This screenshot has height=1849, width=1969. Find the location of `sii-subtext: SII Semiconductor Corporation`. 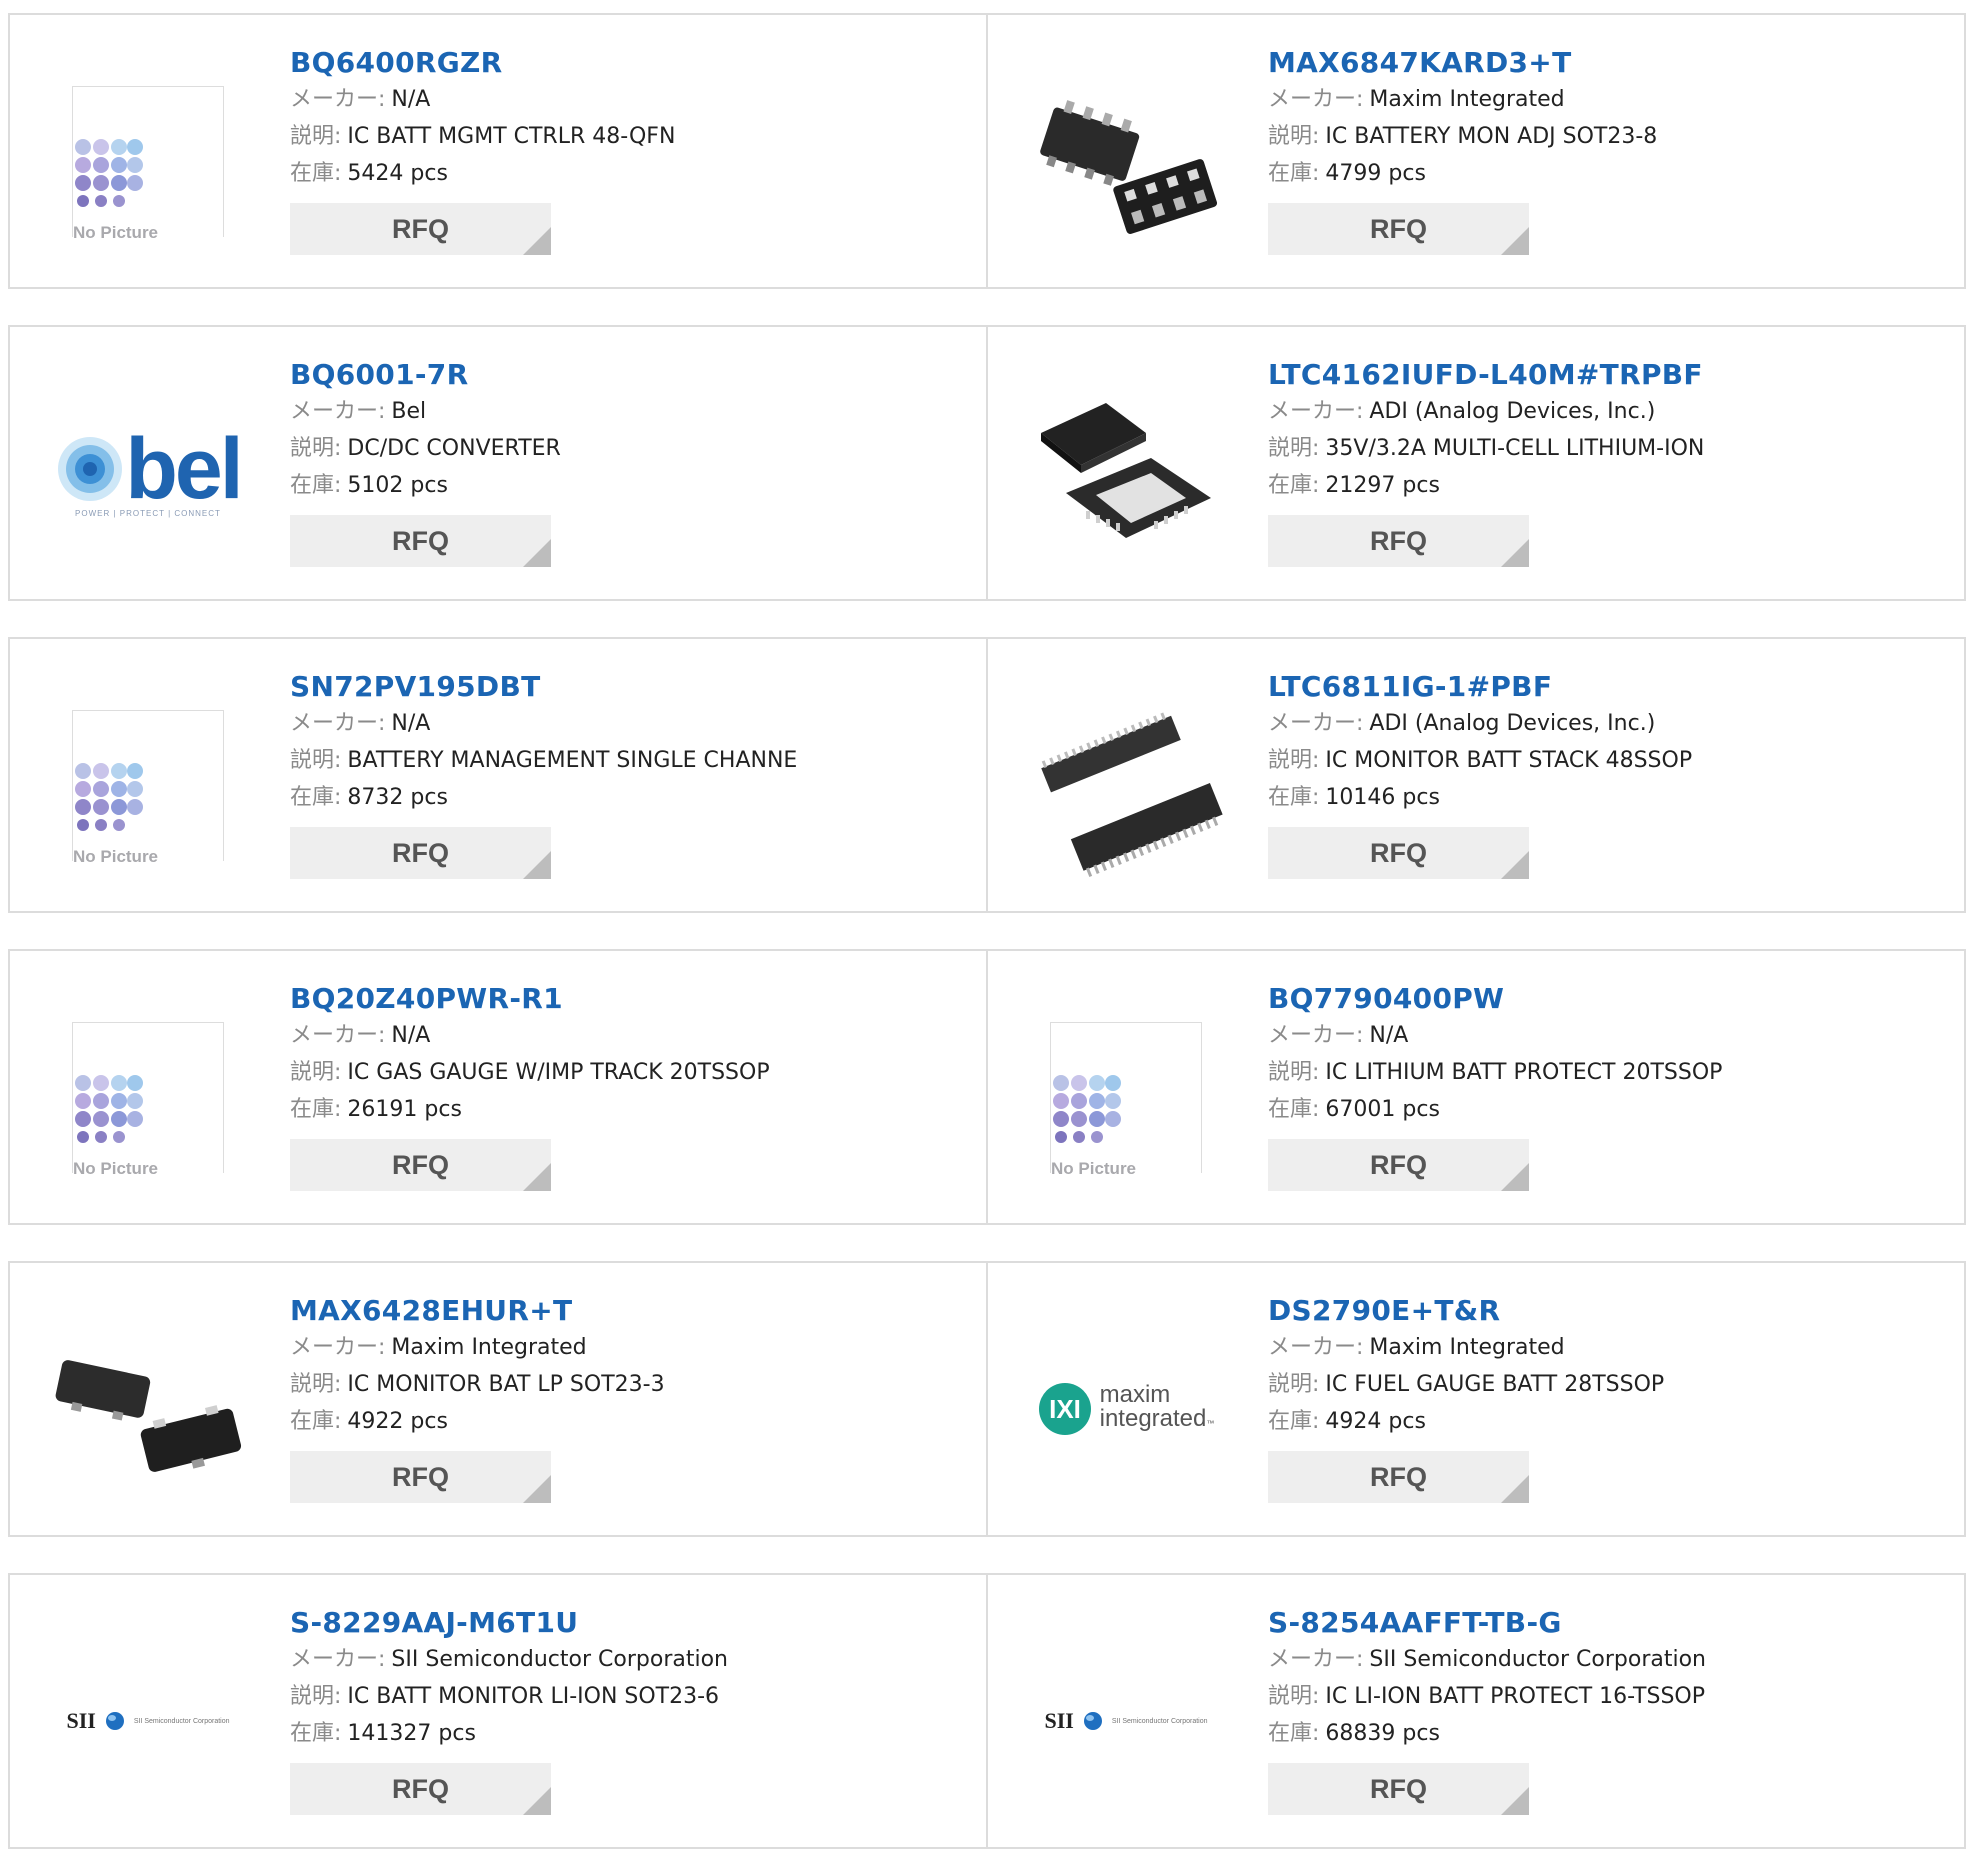

sii-subtext: SII Semiconductor Corporation is located at coordinates (1159, 1721).